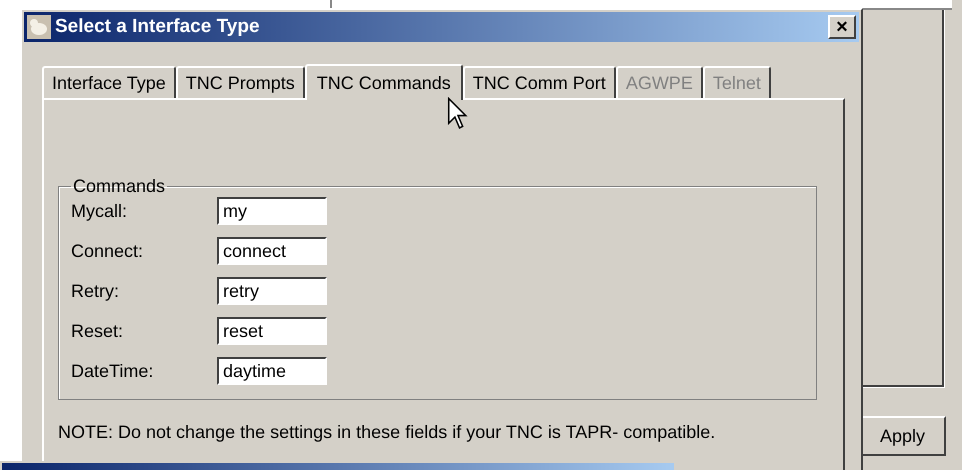 Image resolution: width=967 pixels, height=470 pixels. What do you see at coordinates (99, 211) in the screenshot?
I see `field-label: Mycall:` at bounding box center [99, 211].